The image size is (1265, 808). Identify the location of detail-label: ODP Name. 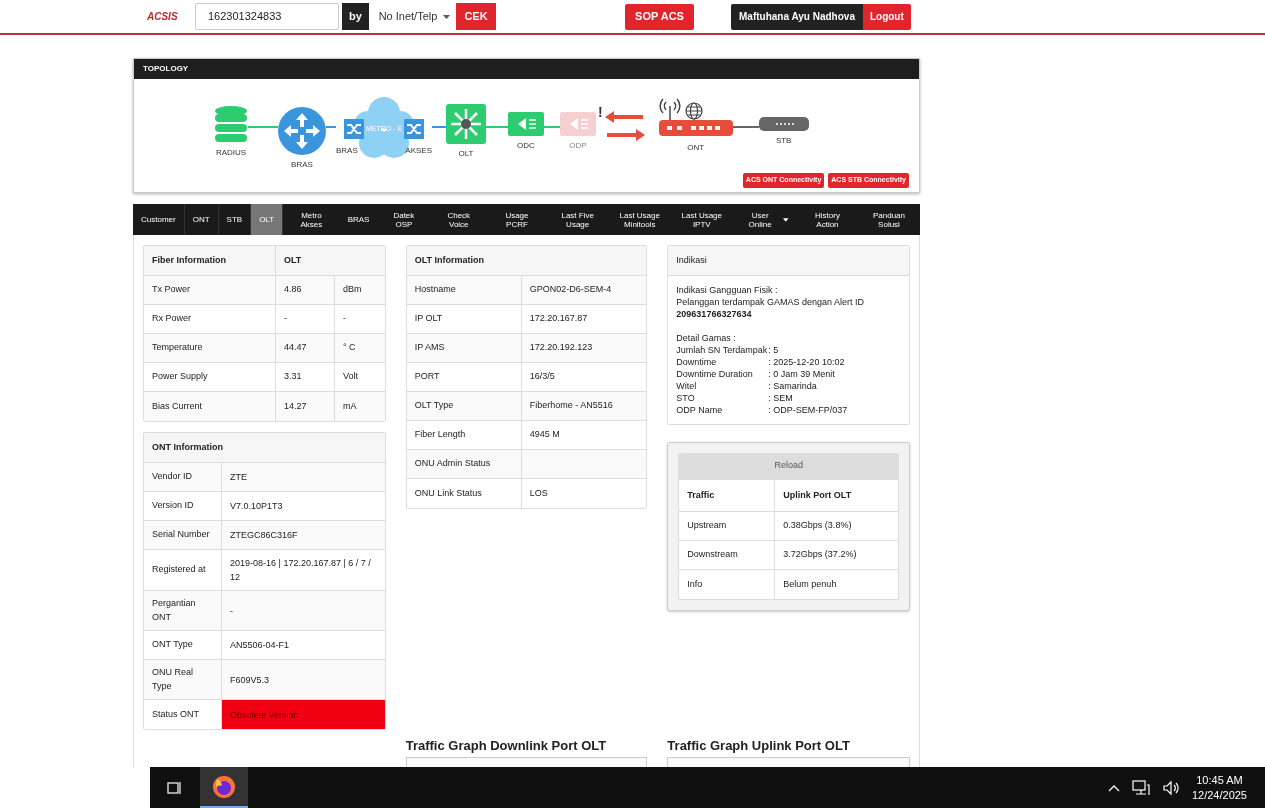
(700, 410).